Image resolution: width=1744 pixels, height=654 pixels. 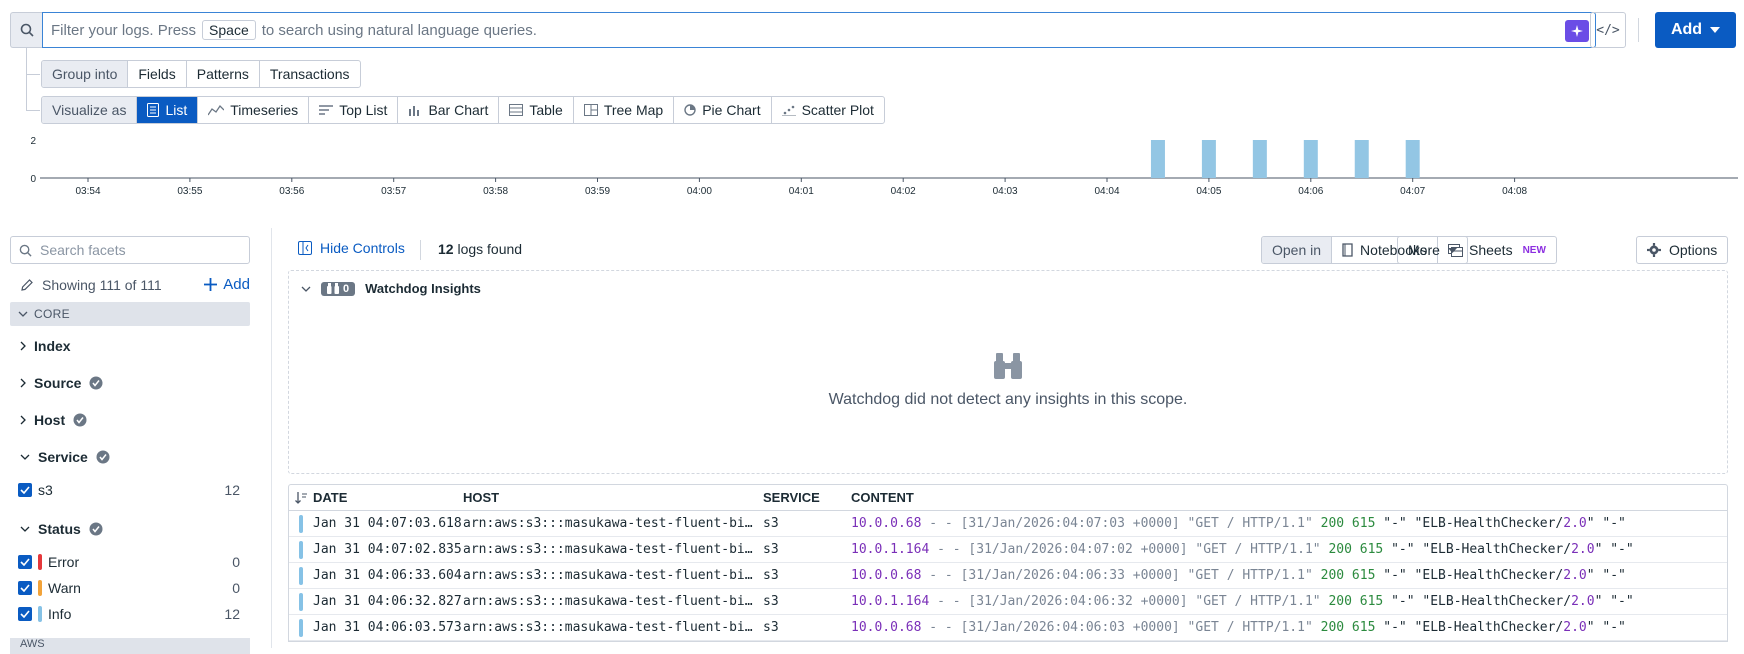 I want to click on options-button: Options, so click(x=1682, y=250).